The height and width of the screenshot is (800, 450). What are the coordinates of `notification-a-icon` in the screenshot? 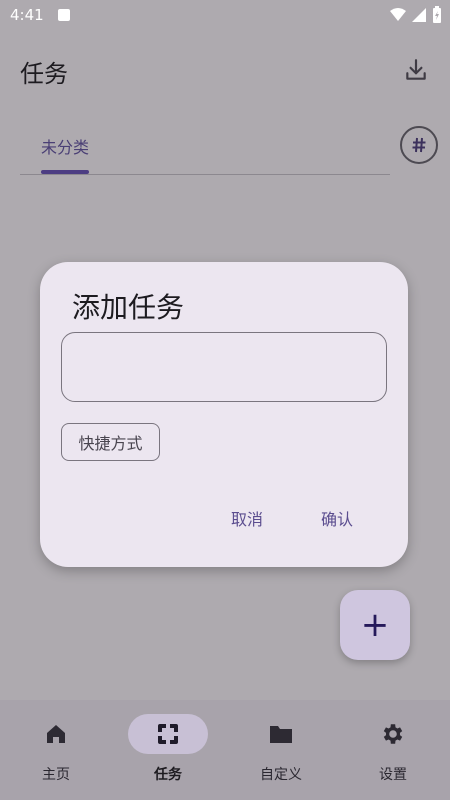 It's located at (64, 15).